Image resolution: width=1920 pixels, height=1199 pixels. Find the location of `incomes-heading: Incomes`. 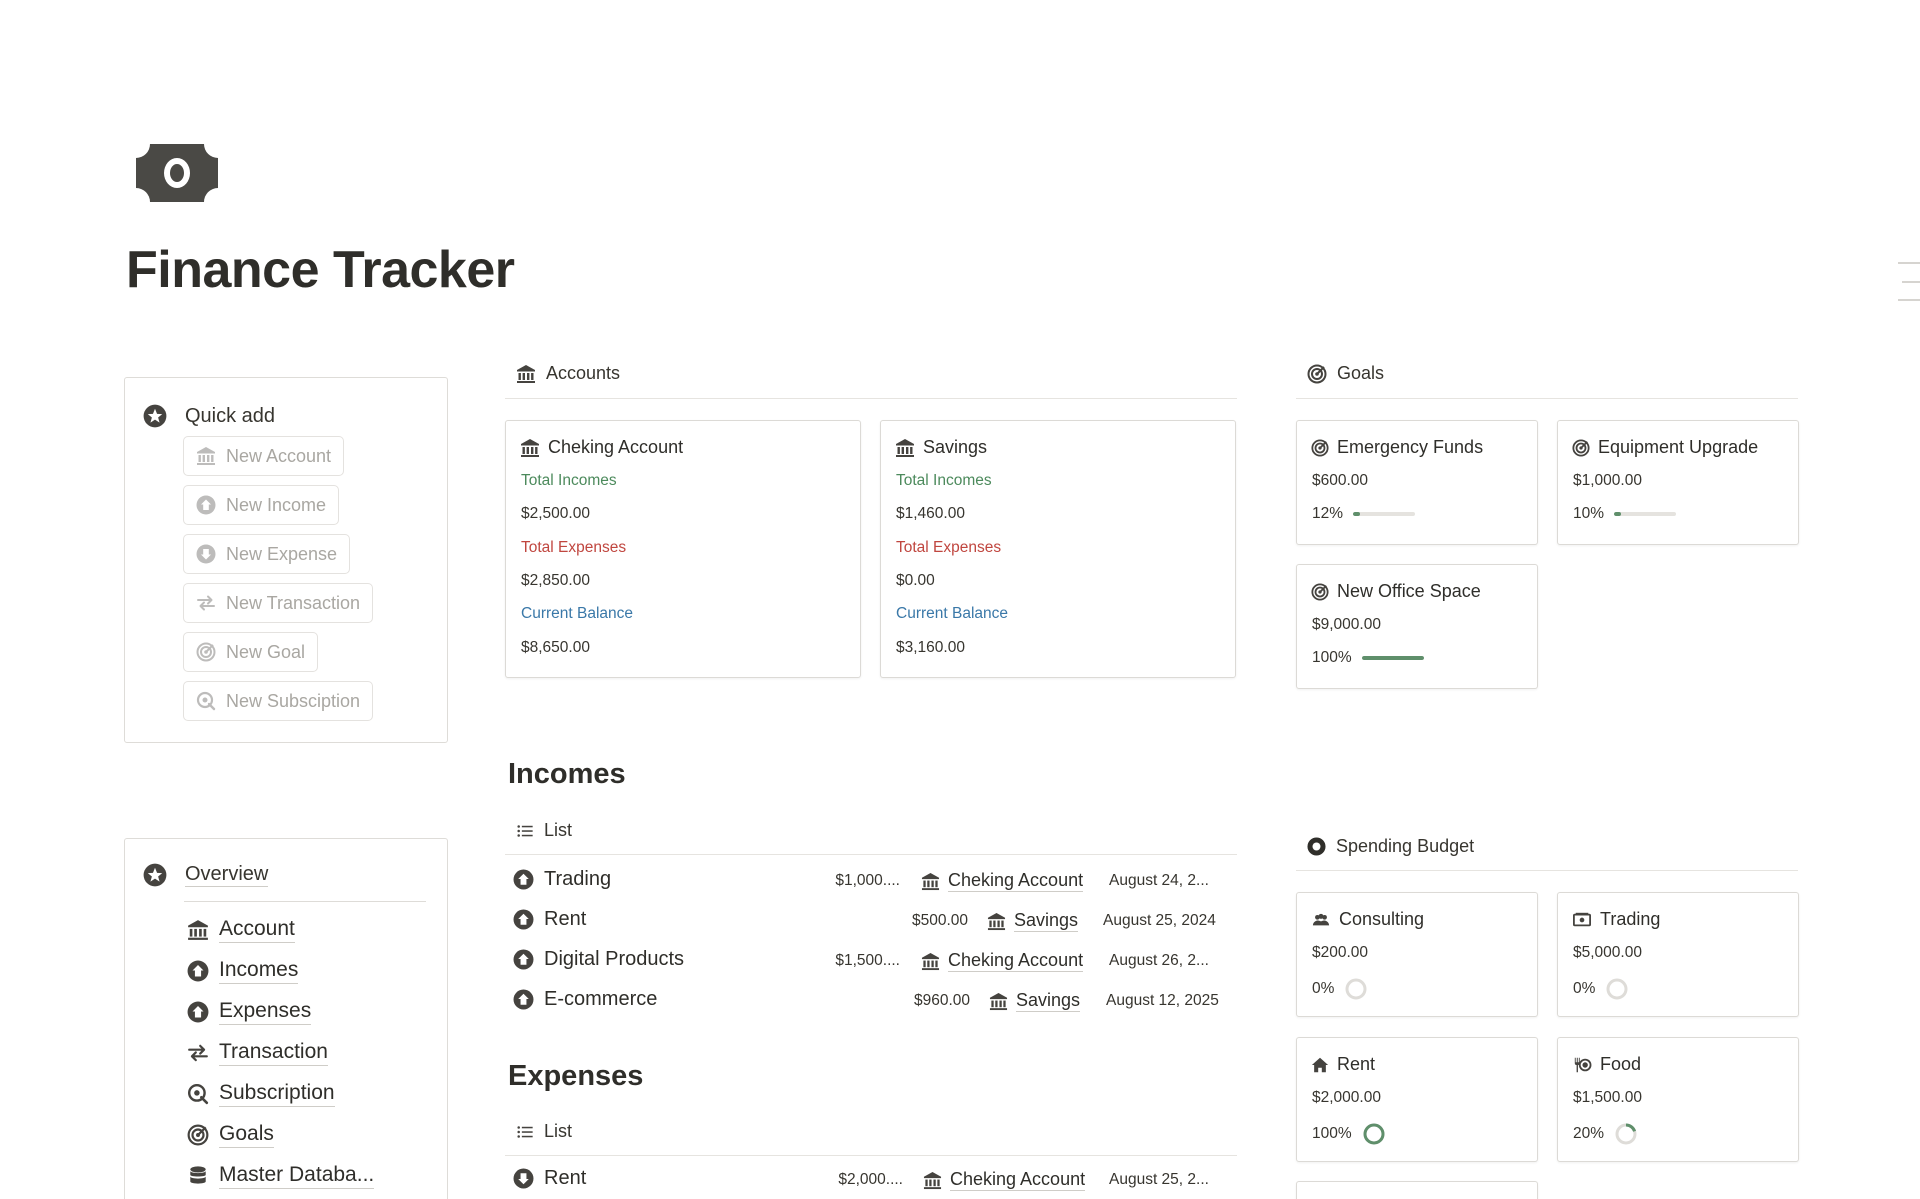

incomes-heading: Incomes is located at coordinates (567, 774).